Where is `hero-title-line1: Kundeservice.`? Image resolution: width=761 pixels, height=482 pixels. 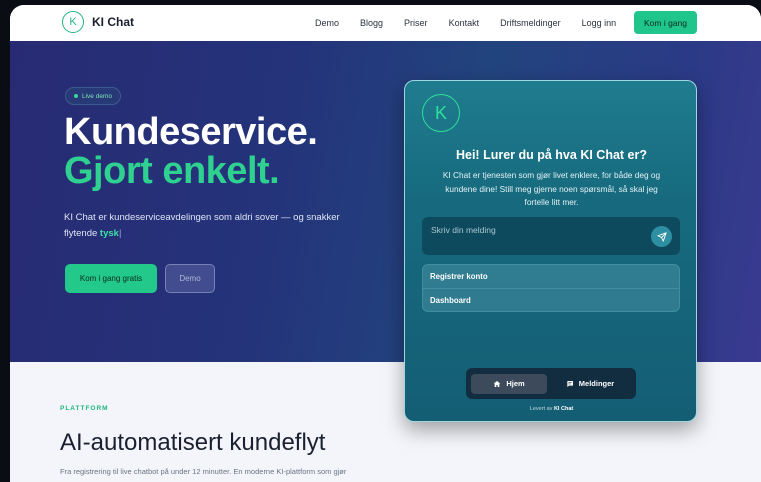
hero-title-line1: Kundeservice. is located at coordinates (191, 132).